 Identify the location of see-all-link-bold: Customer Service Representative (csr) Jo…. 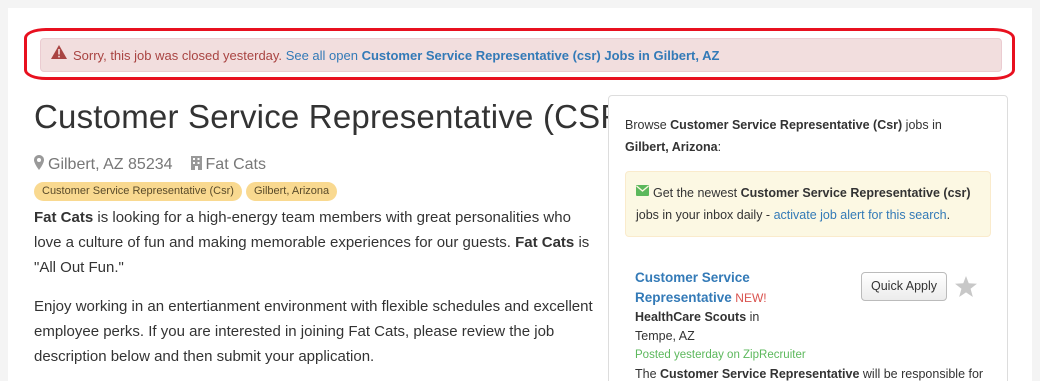
(540, 55).